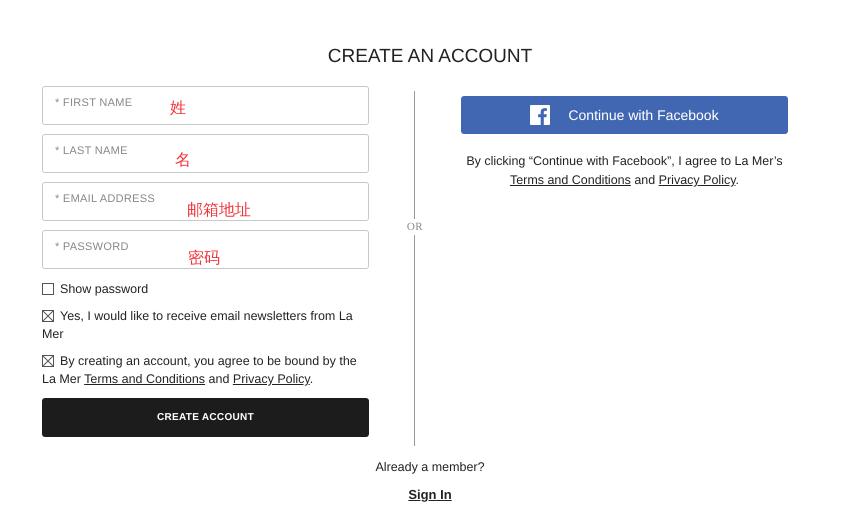  I want to click on annotation-text: 名, so click(183, 160).